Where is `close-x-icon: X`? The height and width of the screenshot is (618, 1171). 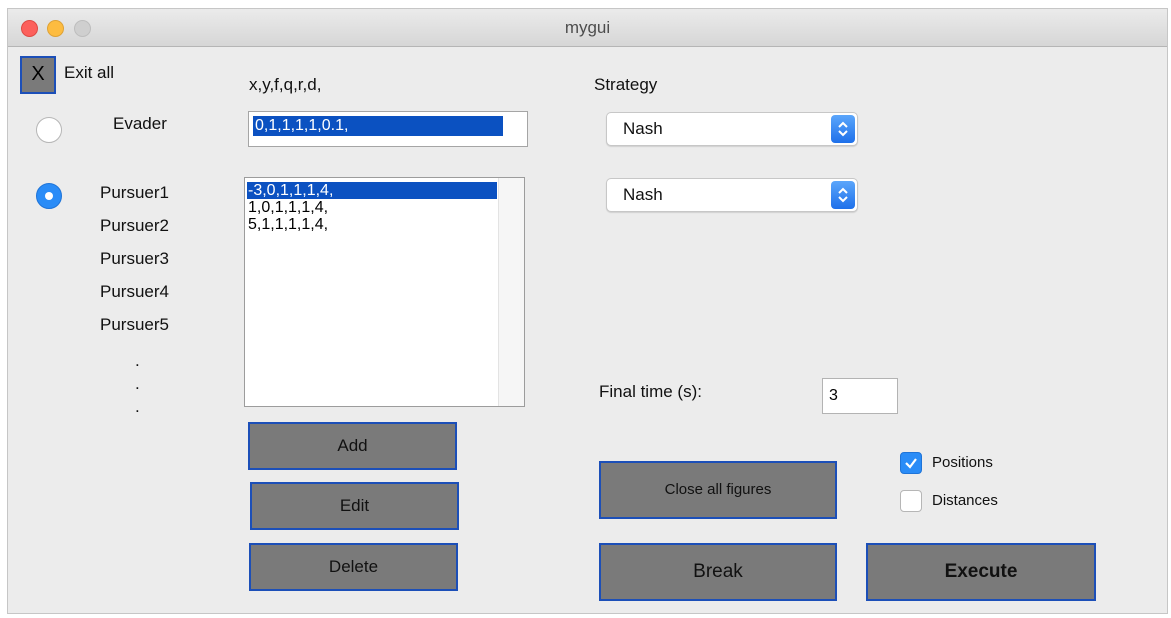
close-x-icon: X is located at coordinates (38, 74).